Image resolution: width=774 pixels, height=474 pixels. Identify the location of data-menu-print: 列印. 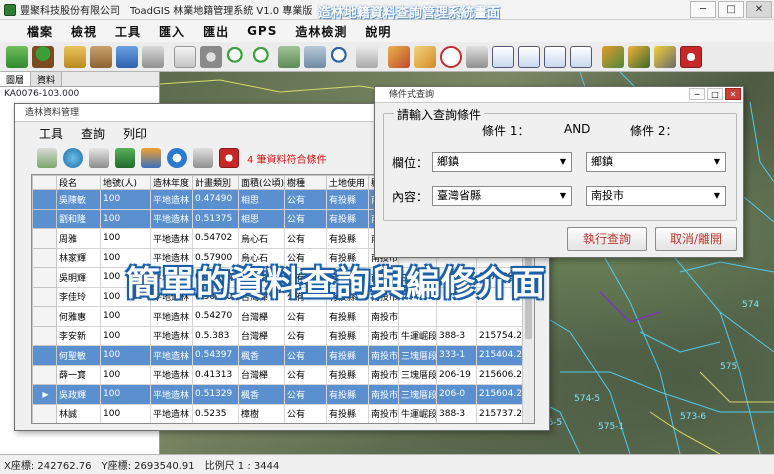
(135, 133).